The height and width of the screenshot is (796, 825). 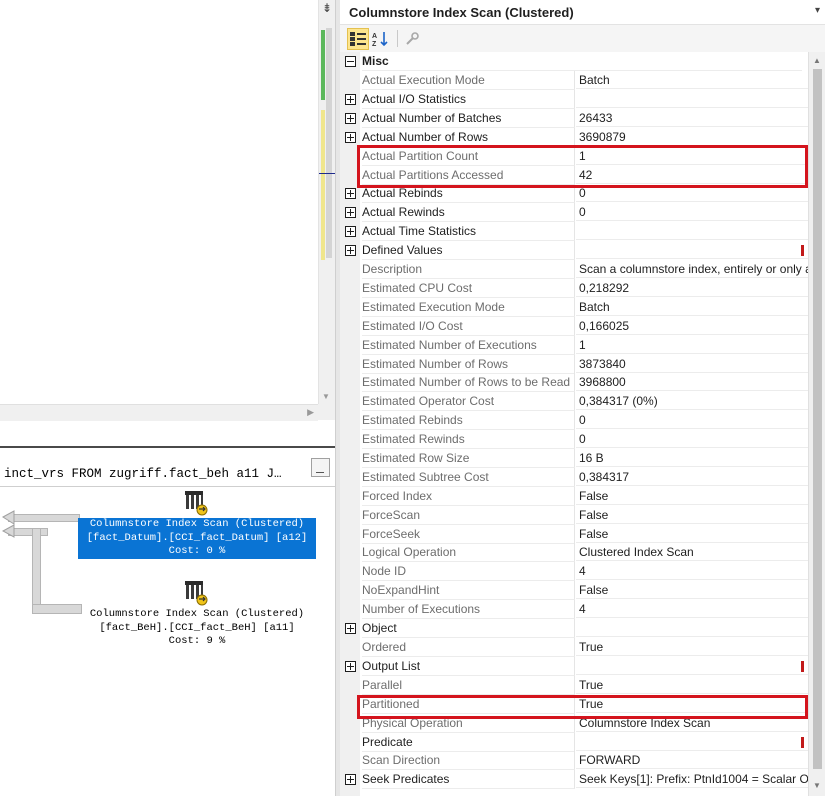 What do you see at coordinates (381, 39) in the screenshot?
I see `alphabetical-icon: A Z` at bounding box center [381, 39].